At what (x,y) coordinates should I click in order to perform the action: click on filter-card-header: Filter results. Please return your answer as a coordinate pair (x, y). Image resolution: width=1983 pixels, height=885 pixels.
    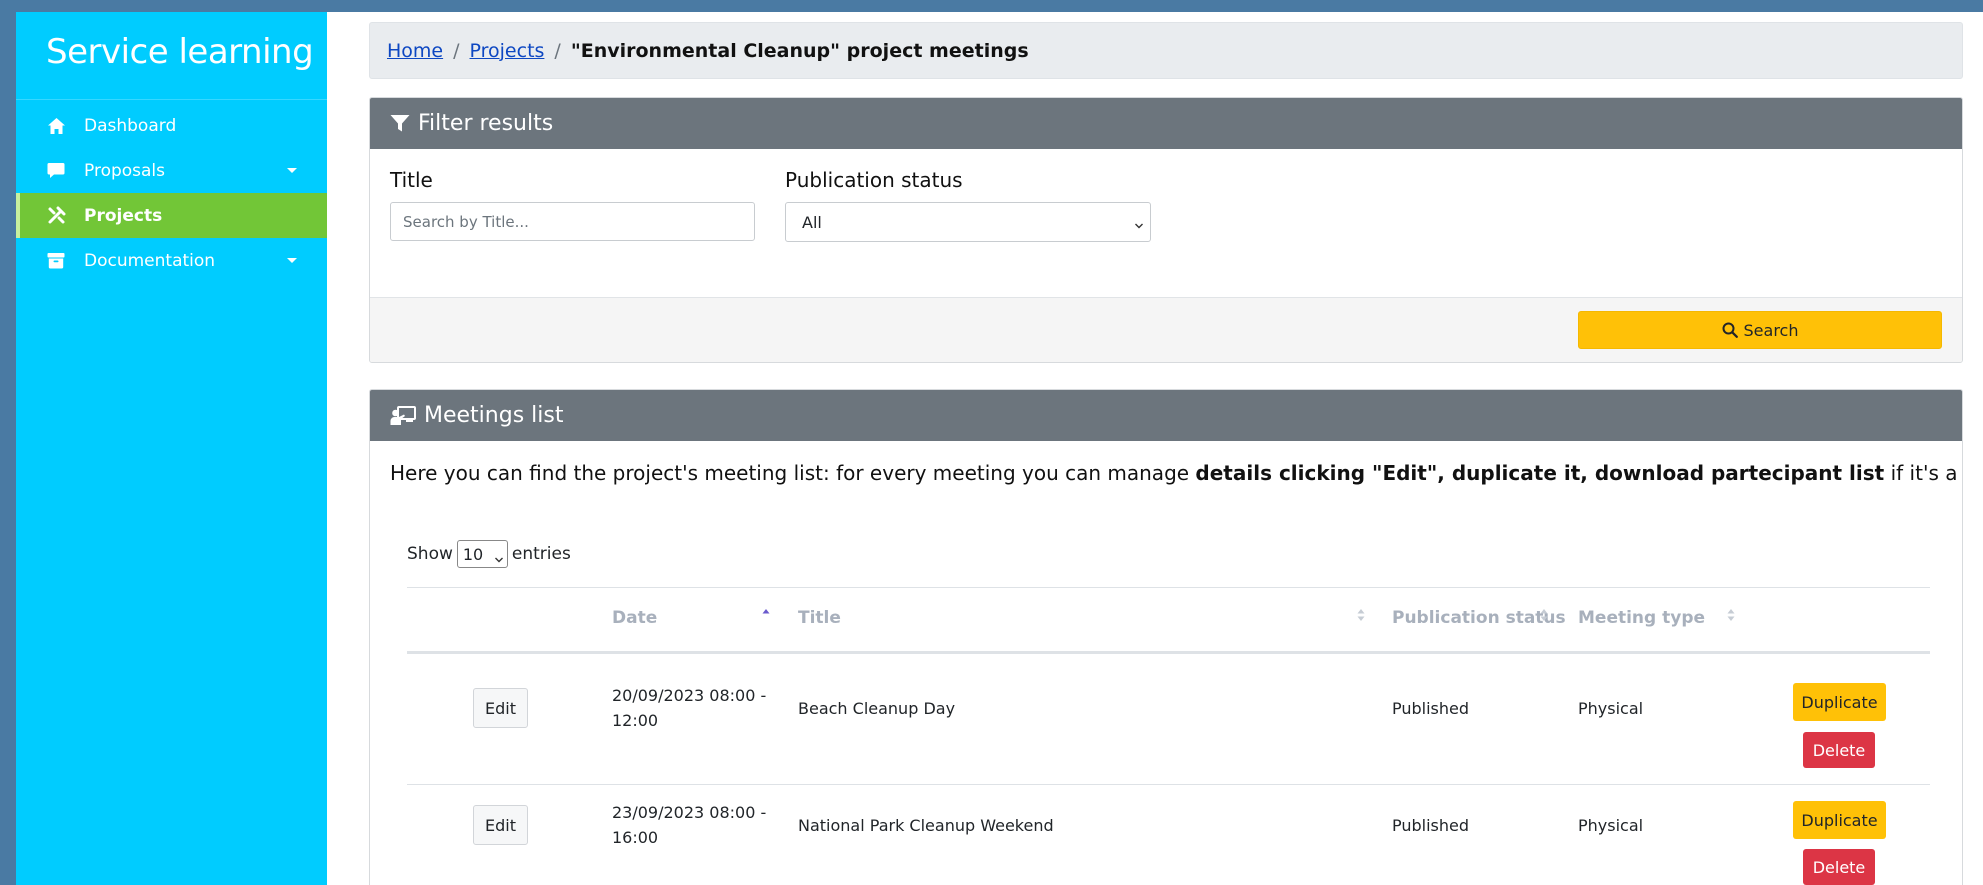
    Looking at the image, I should click on (1166, 123).